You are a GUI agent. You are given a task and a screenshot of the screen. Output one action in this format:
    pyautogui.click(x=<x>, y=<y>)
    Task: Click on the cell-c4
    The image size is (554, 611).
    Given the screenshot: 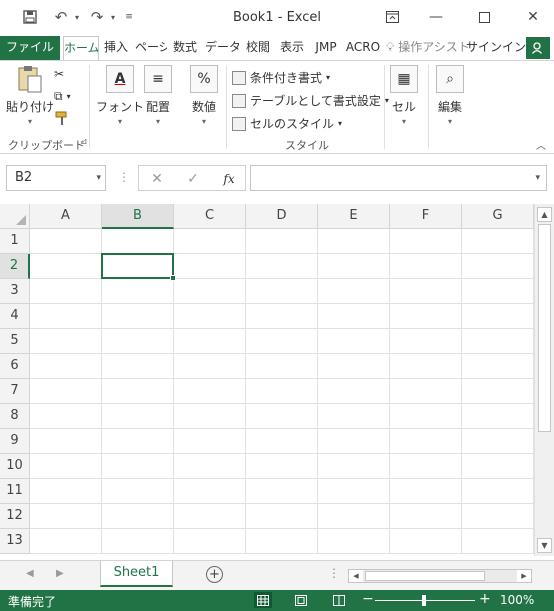 What is the action you would take?
    pyautogui.click(x=210, y=316)
    